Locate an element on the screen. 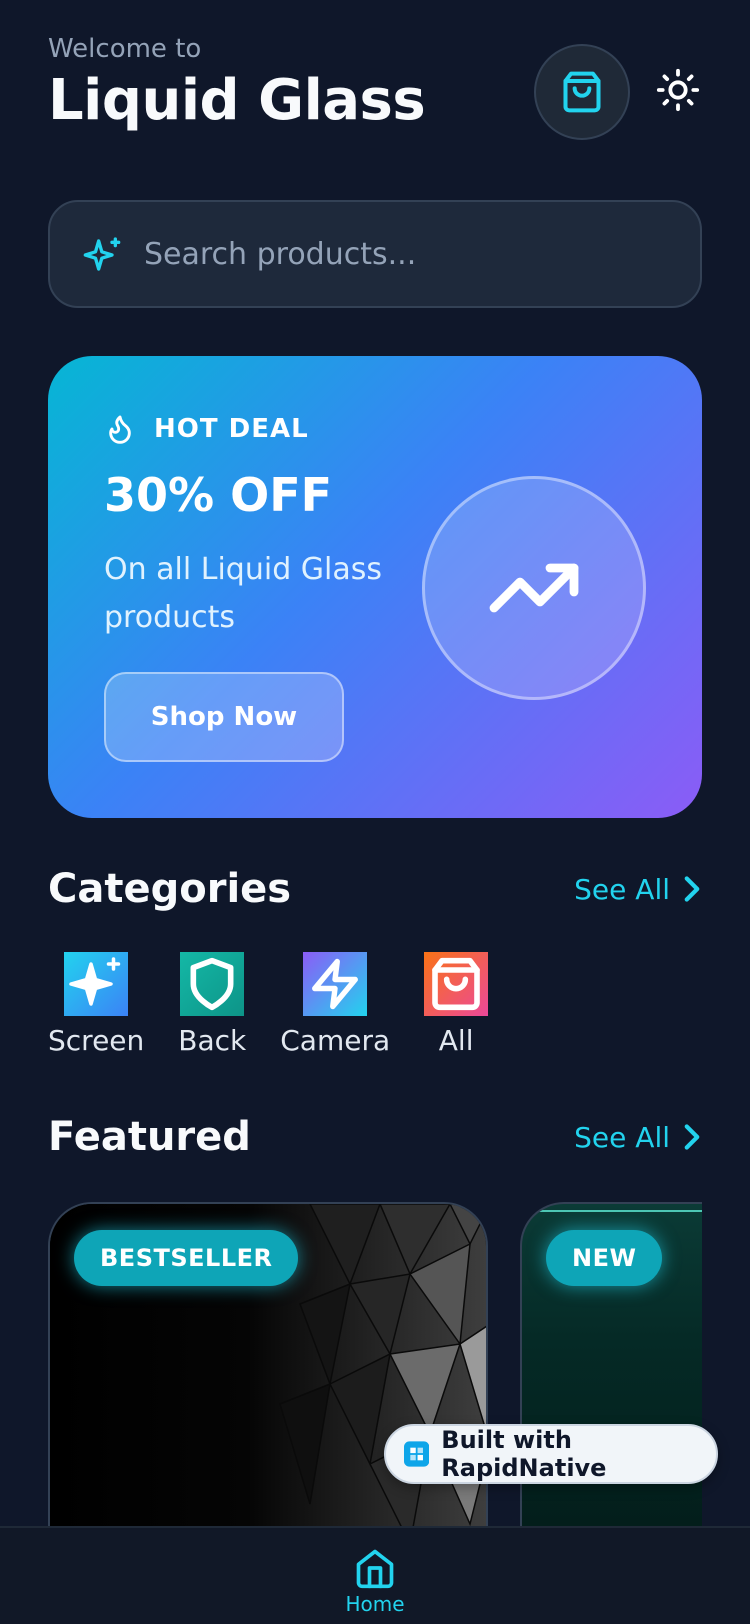 The height and width of the screenshot is (1624, 750). header: Welcome to Liquid Glass is located at coordinates (237, 83).